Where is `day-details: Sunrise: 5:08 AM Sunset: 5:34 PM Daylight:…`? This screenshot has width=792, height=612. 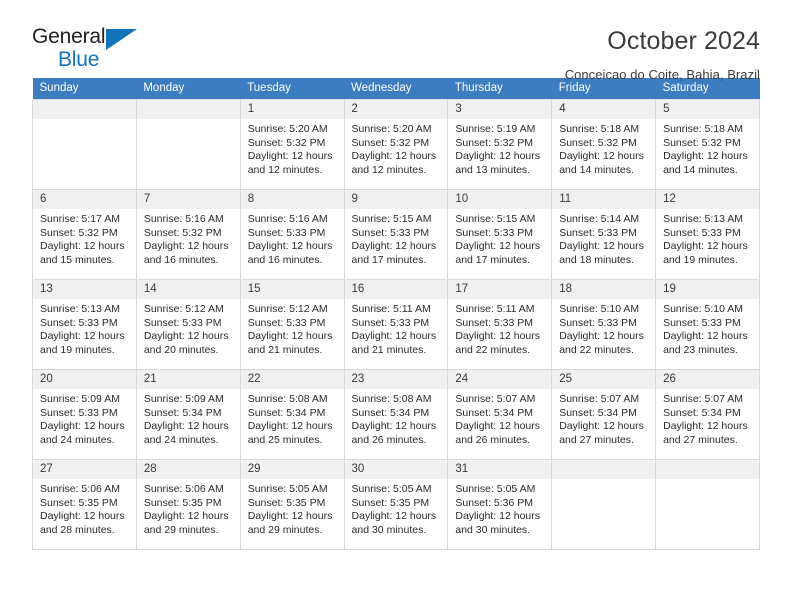 day-details: Sunrise: 5:08 AM Sunset: 5:34 PM Daylight:… is located at coordinates (292, 418).